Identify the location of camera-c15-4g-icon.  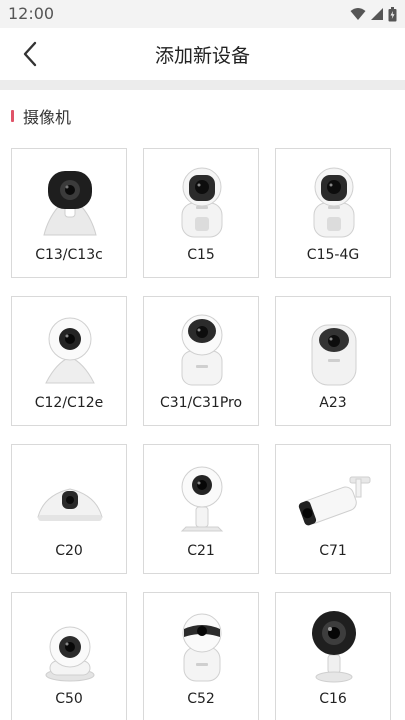
(334, 202).